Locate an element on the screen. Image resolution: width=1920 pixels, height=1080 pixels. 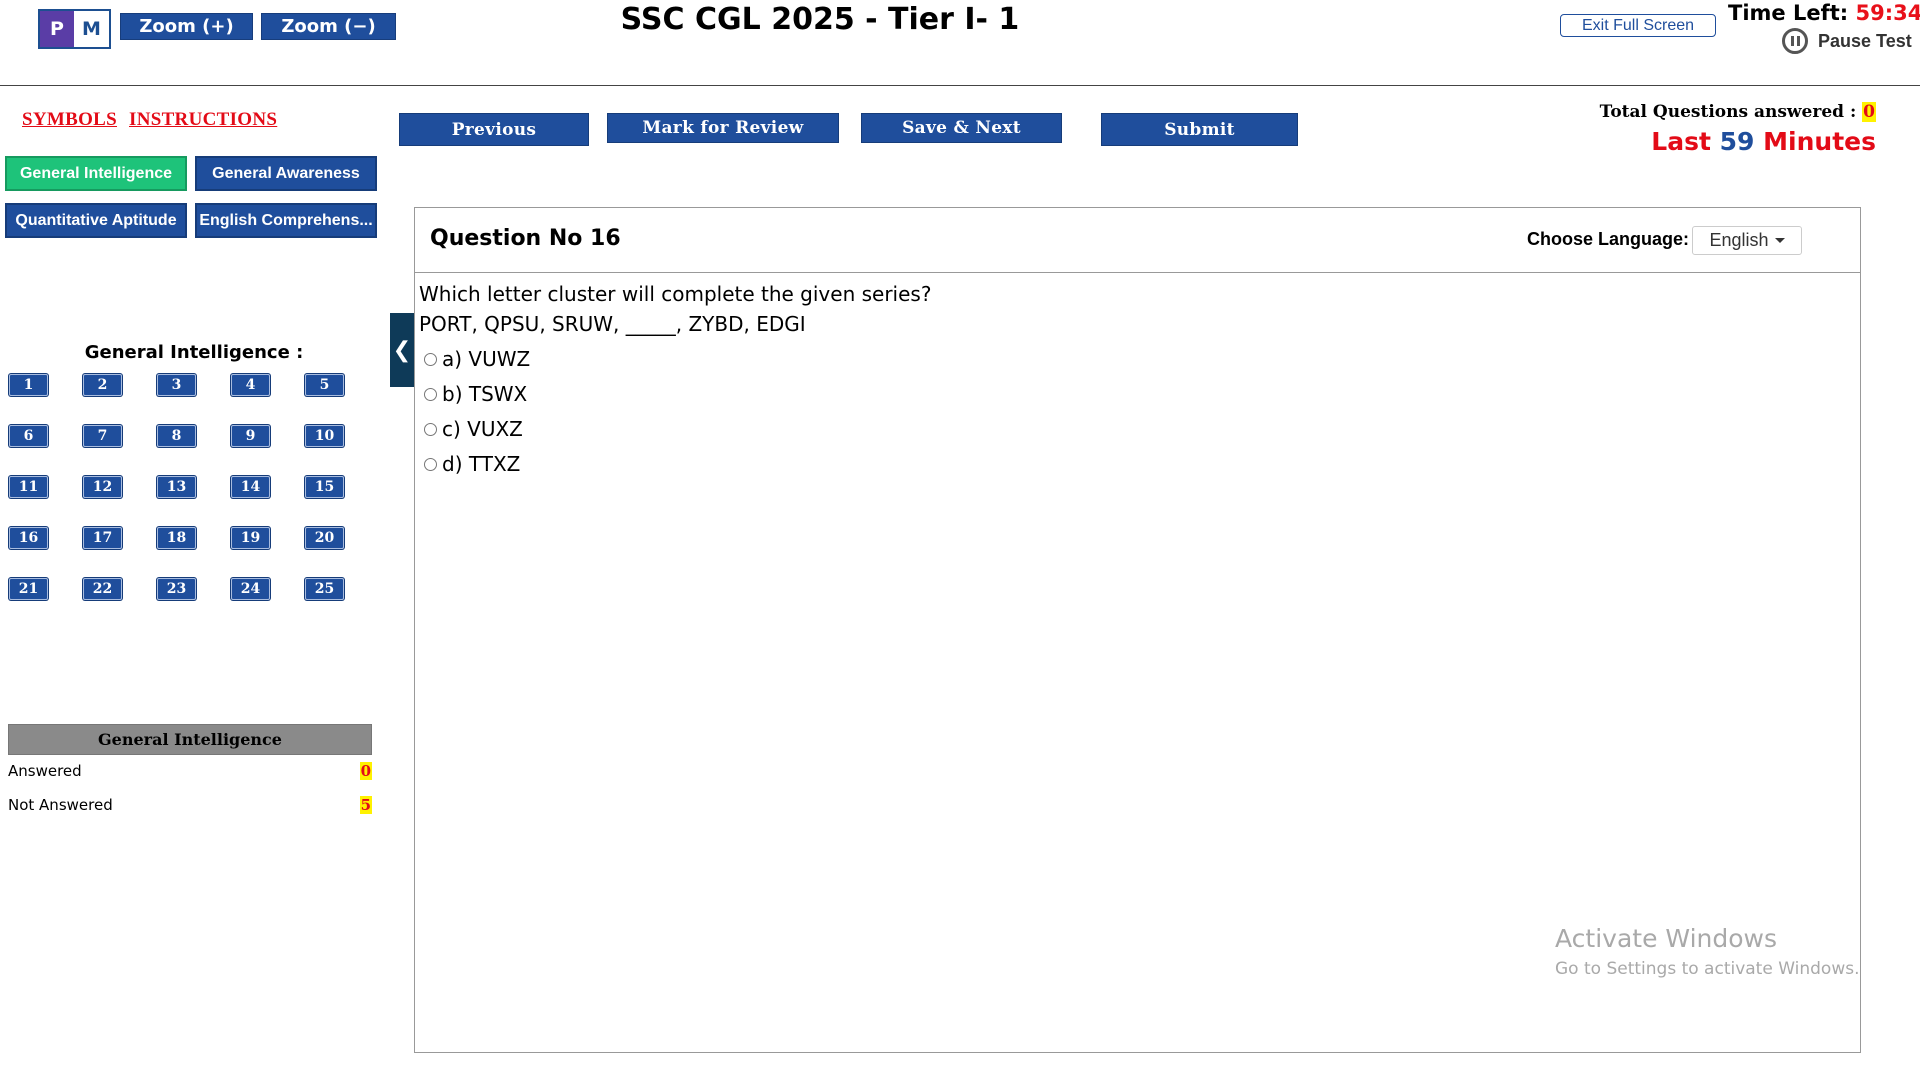
total-answered-label: Total Questions answered : is located at coordinates (1728, 112).